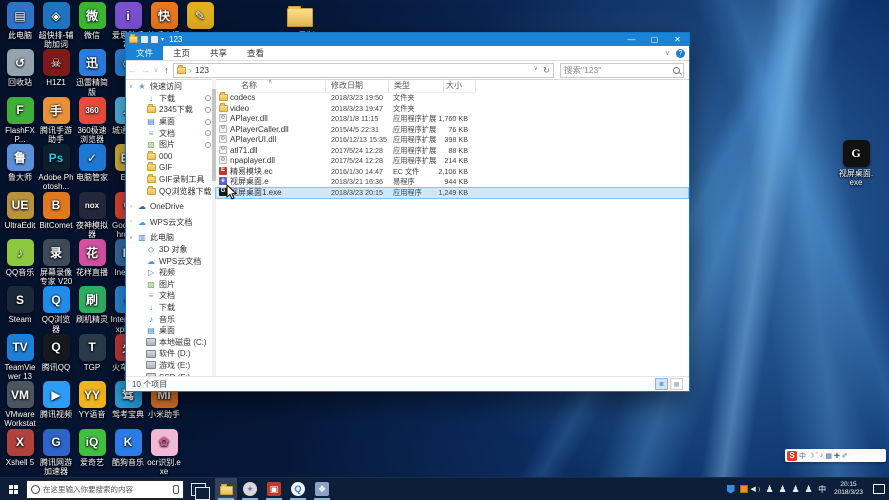  What do you see at coordinates (166, 70) in the screenshot?
I see `up-button: ↑` at bounding box center [166, 70].